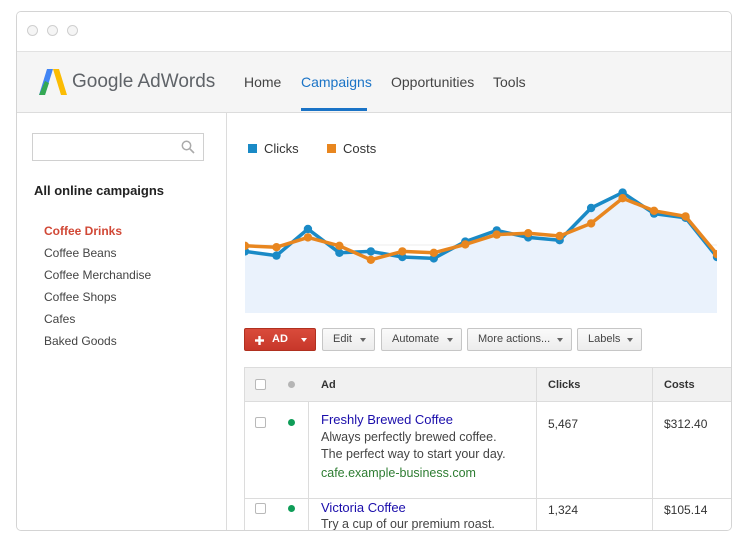 This screenshot has width=742, height=541. Describe the element at coordinates (509, 82) in the screenshot. I see `nav-tools: Tools` at that location.